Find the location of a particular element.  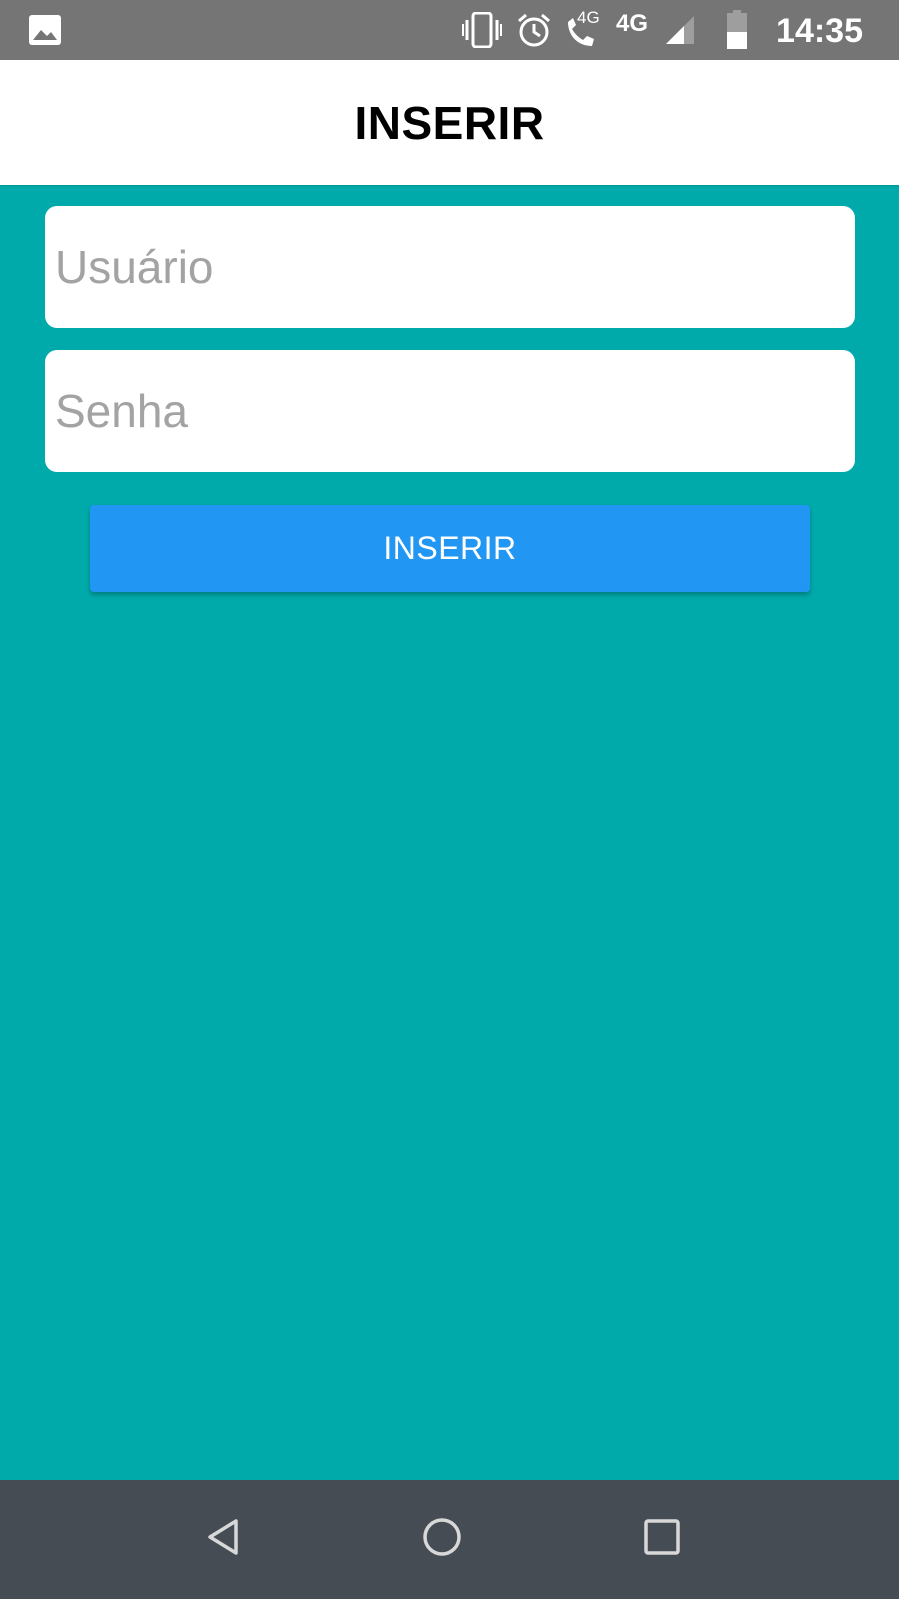

network-type-label: 4G is located at coordinates (632, 23).